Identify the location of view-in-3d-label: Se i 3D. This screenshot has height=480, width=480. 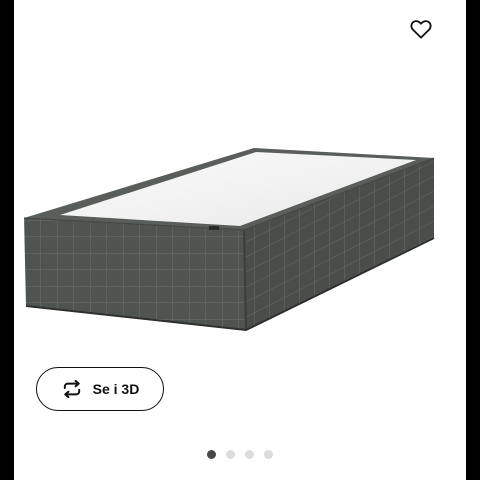
(116, 389).